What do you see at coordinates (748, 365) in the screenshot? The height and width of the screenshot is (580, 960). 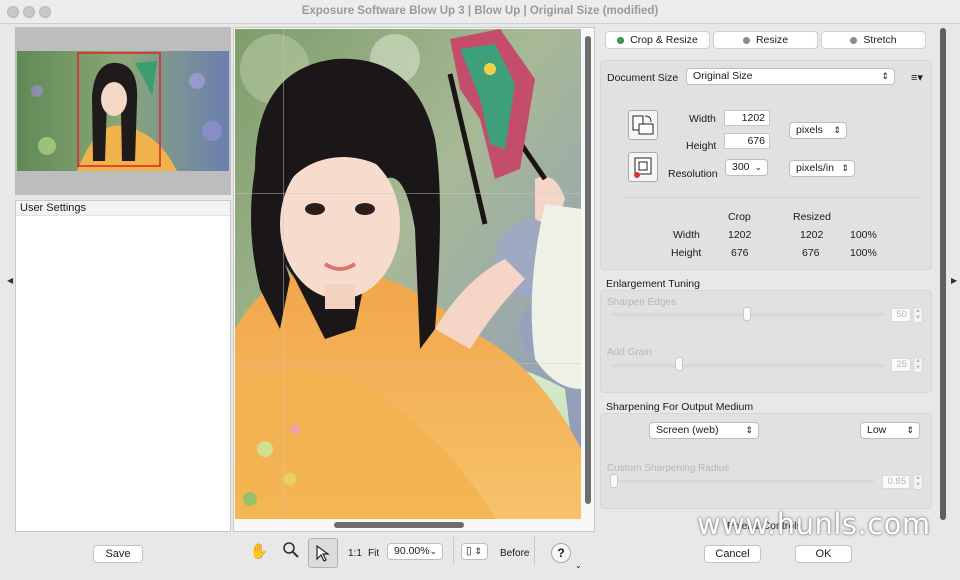 I see `add-grain-slider` at bounding box center [748, 365].